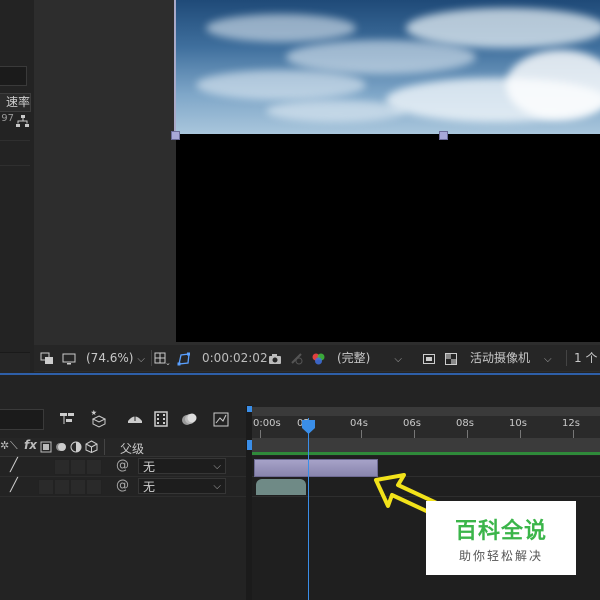  Describe the element at coordinates (46, 448) in the screenshot. I see `frame-blend-switch-icon` at that location.